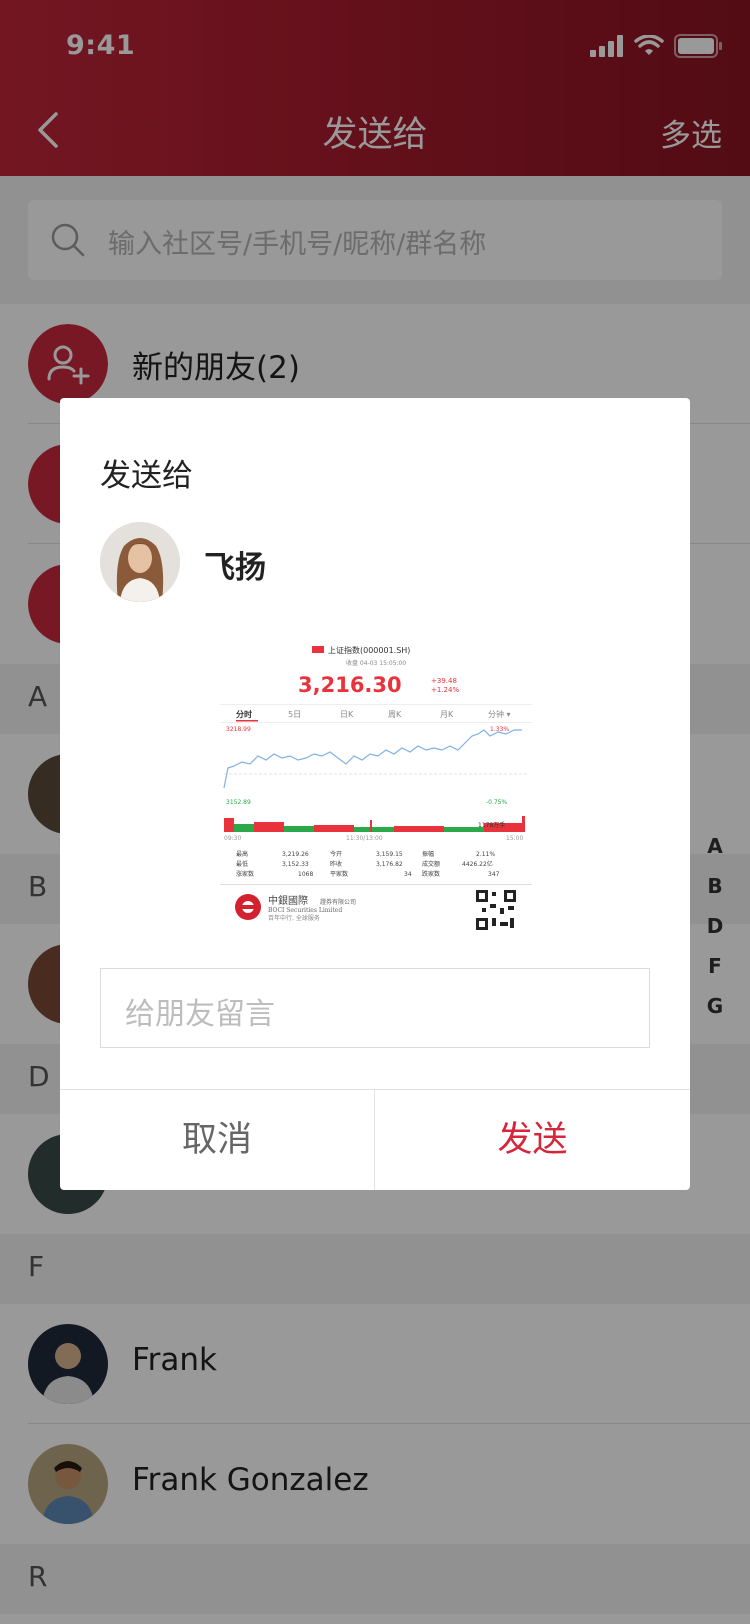 The image size is (750, 1624). What do you see at coordinates (350, 685) in the screenshot?
I see `index-price: 3,216.30` at bounding box center [350, 685].